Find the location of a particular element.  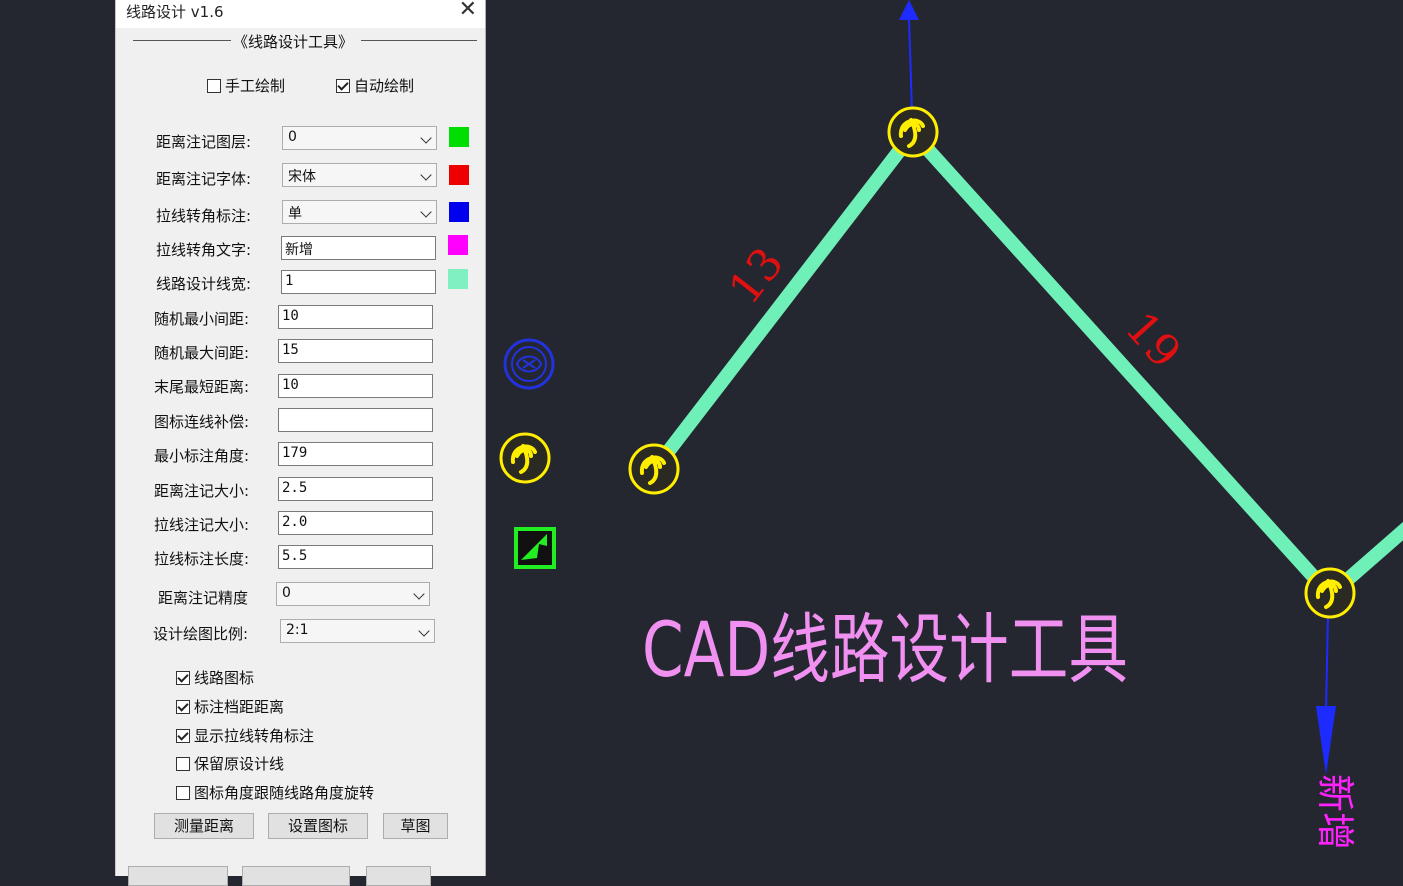

dist-precision-label: 距离注记精度 is located at coordinates (203, 598).